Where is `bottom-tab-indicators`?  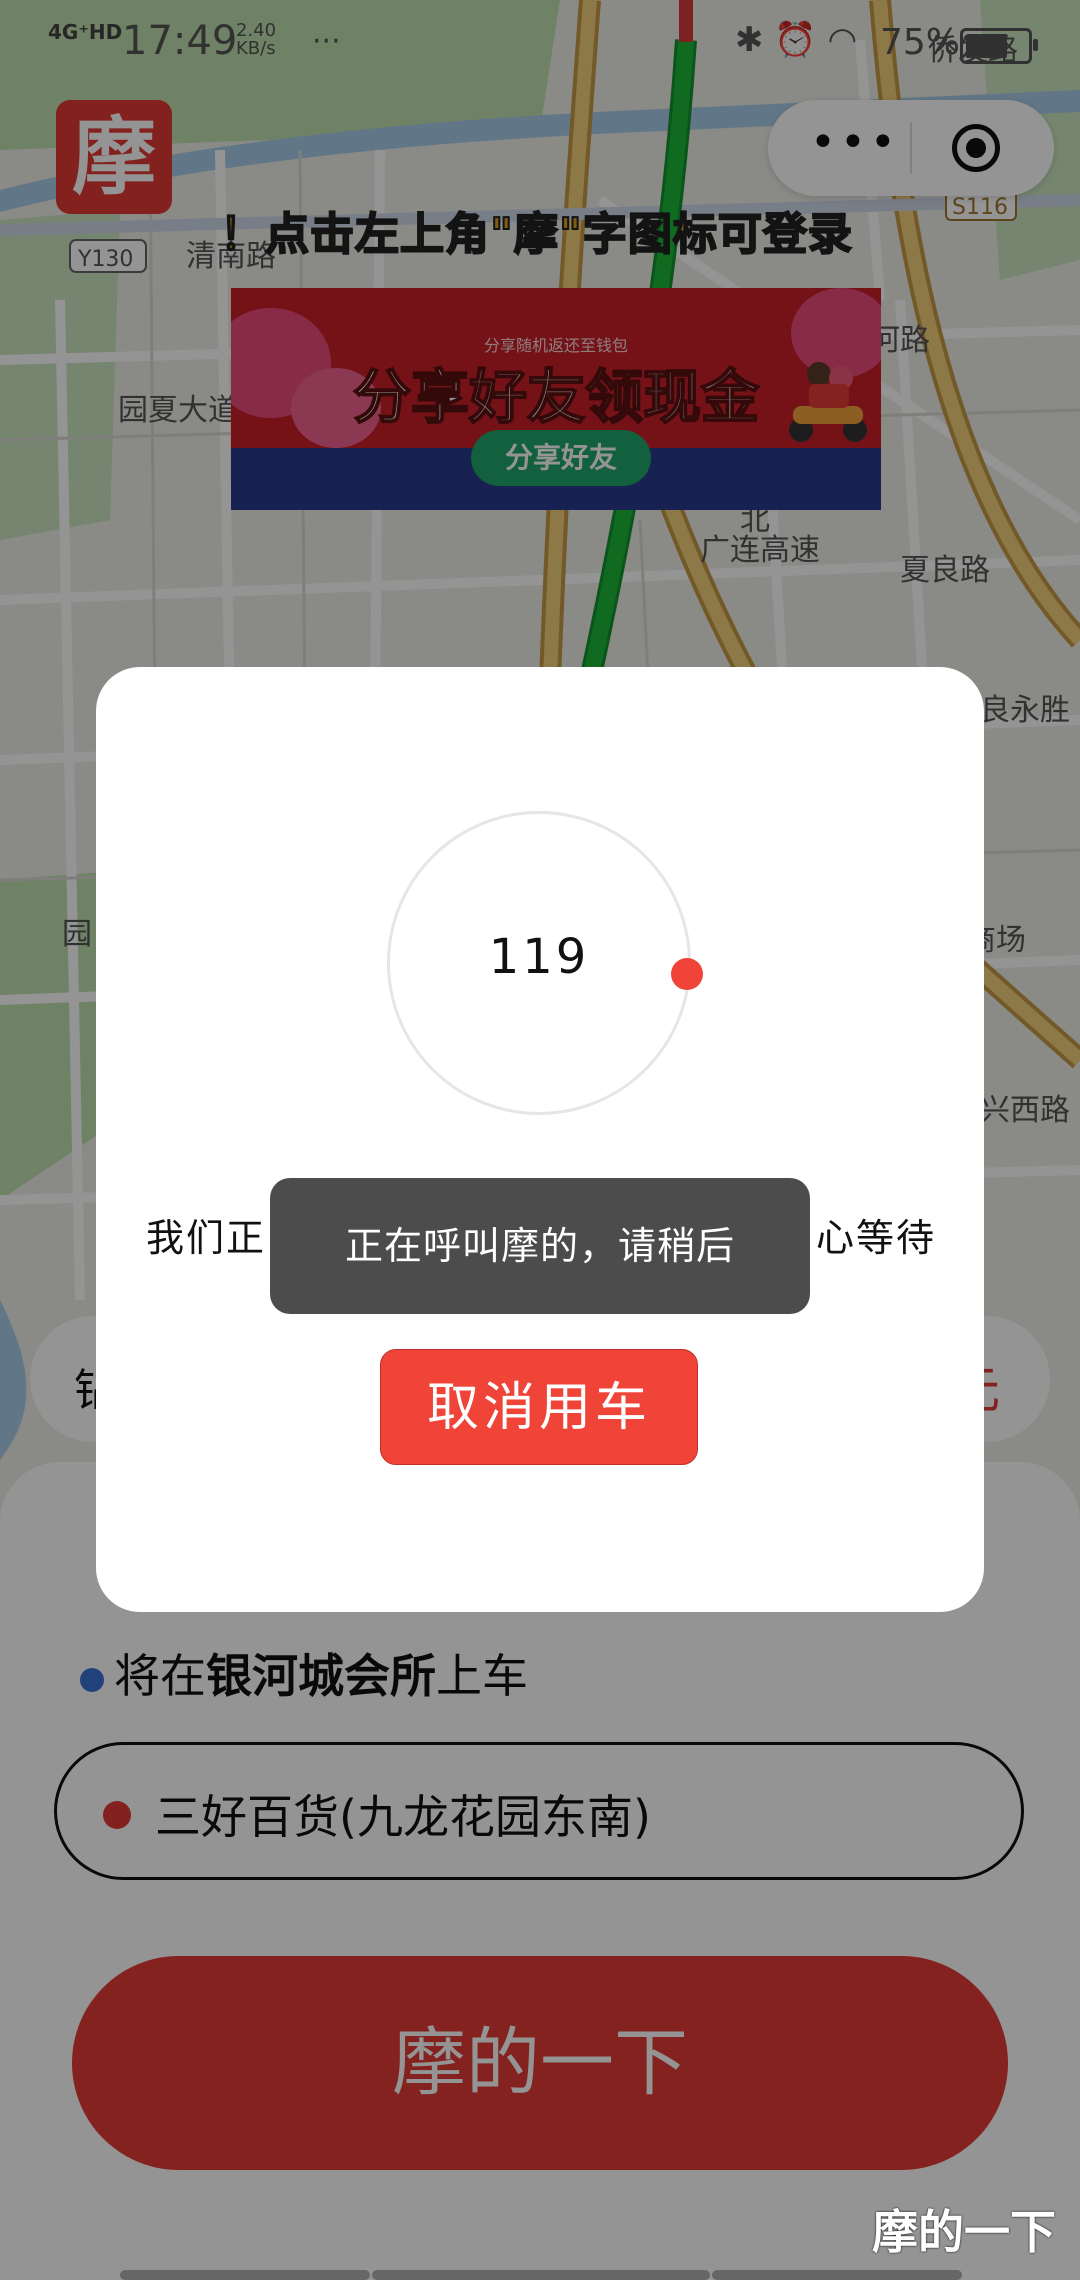
bottom-tab-indicators is located at coordinates (540, 2272).